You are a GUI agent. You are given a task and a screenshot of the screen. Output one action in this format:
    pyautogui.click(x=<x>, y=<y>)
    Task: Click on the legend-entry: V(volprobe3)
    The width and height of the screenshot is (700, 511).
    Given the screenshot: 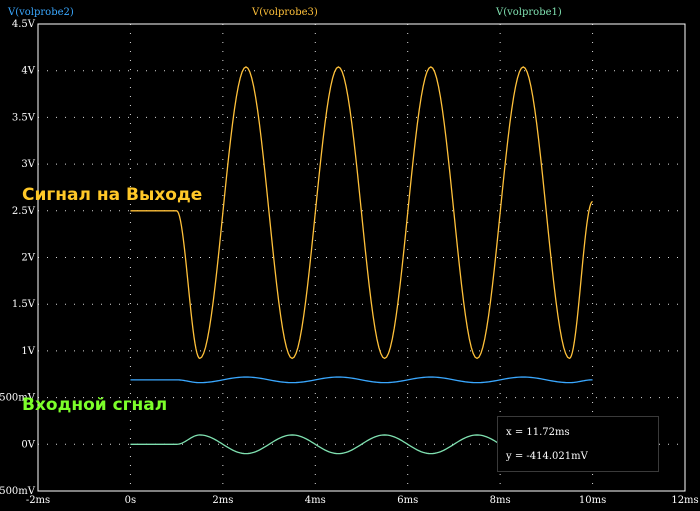 What is the action you would take?
    pyautogui.click(x=284, y=12)
    